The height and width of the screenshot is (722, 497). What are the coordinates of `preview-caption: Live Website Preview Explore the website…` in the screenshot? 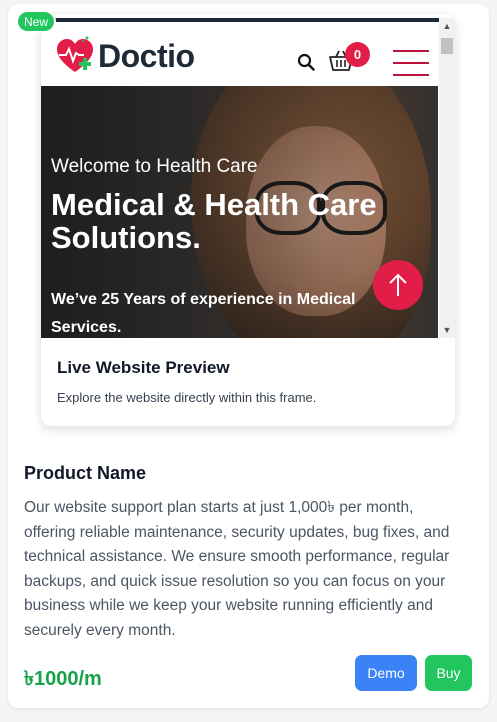 It's located at (186, 381).